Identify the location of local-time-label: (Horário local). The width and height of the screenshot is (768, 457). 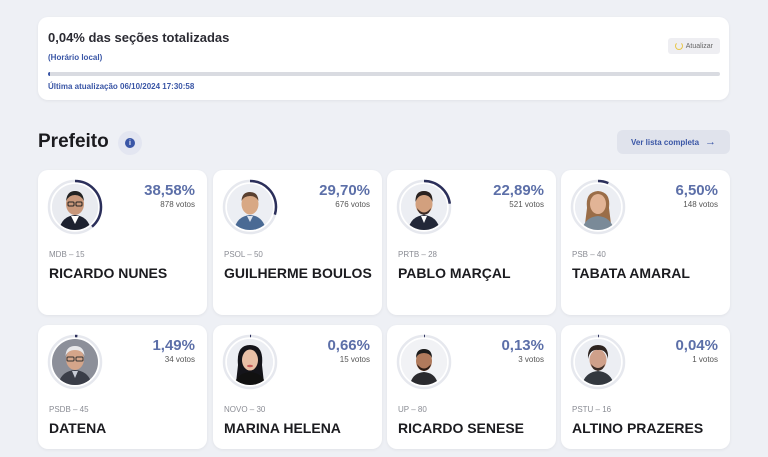
(75, 57).